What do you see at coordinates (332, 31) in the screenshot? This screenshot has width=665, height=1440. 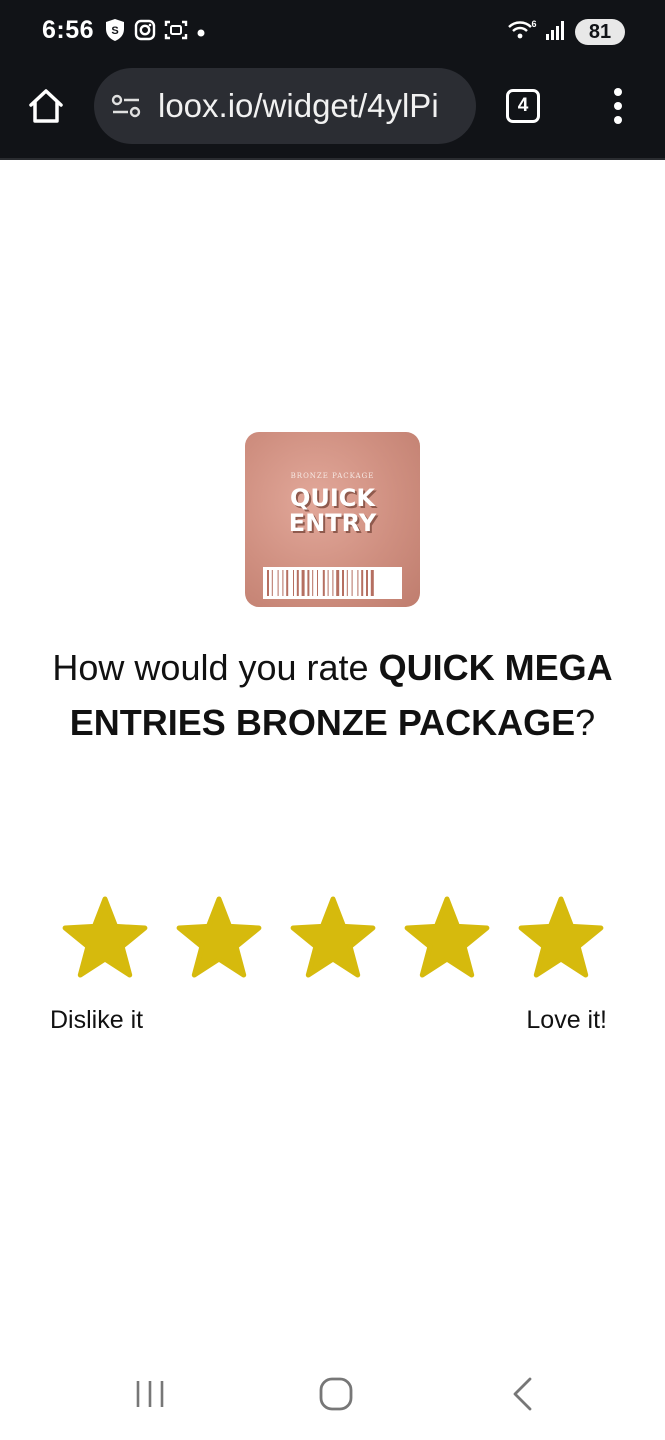 I see `status-bar: 6:56 S 6 81` at bounding box center [332, 31].